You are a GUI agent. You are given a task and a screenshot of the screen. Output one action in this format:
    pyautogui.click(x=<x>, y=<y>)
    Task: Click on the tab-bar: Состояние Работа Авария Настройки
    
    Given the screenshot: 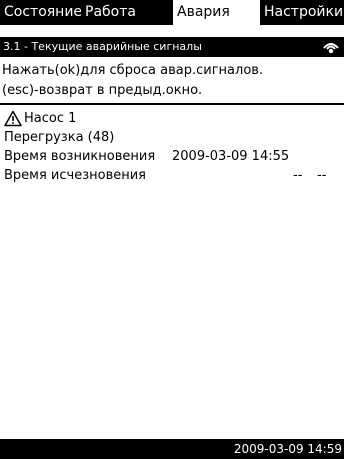 What is the action you would take?
    pyautogui.click(x=172, y=12)
    